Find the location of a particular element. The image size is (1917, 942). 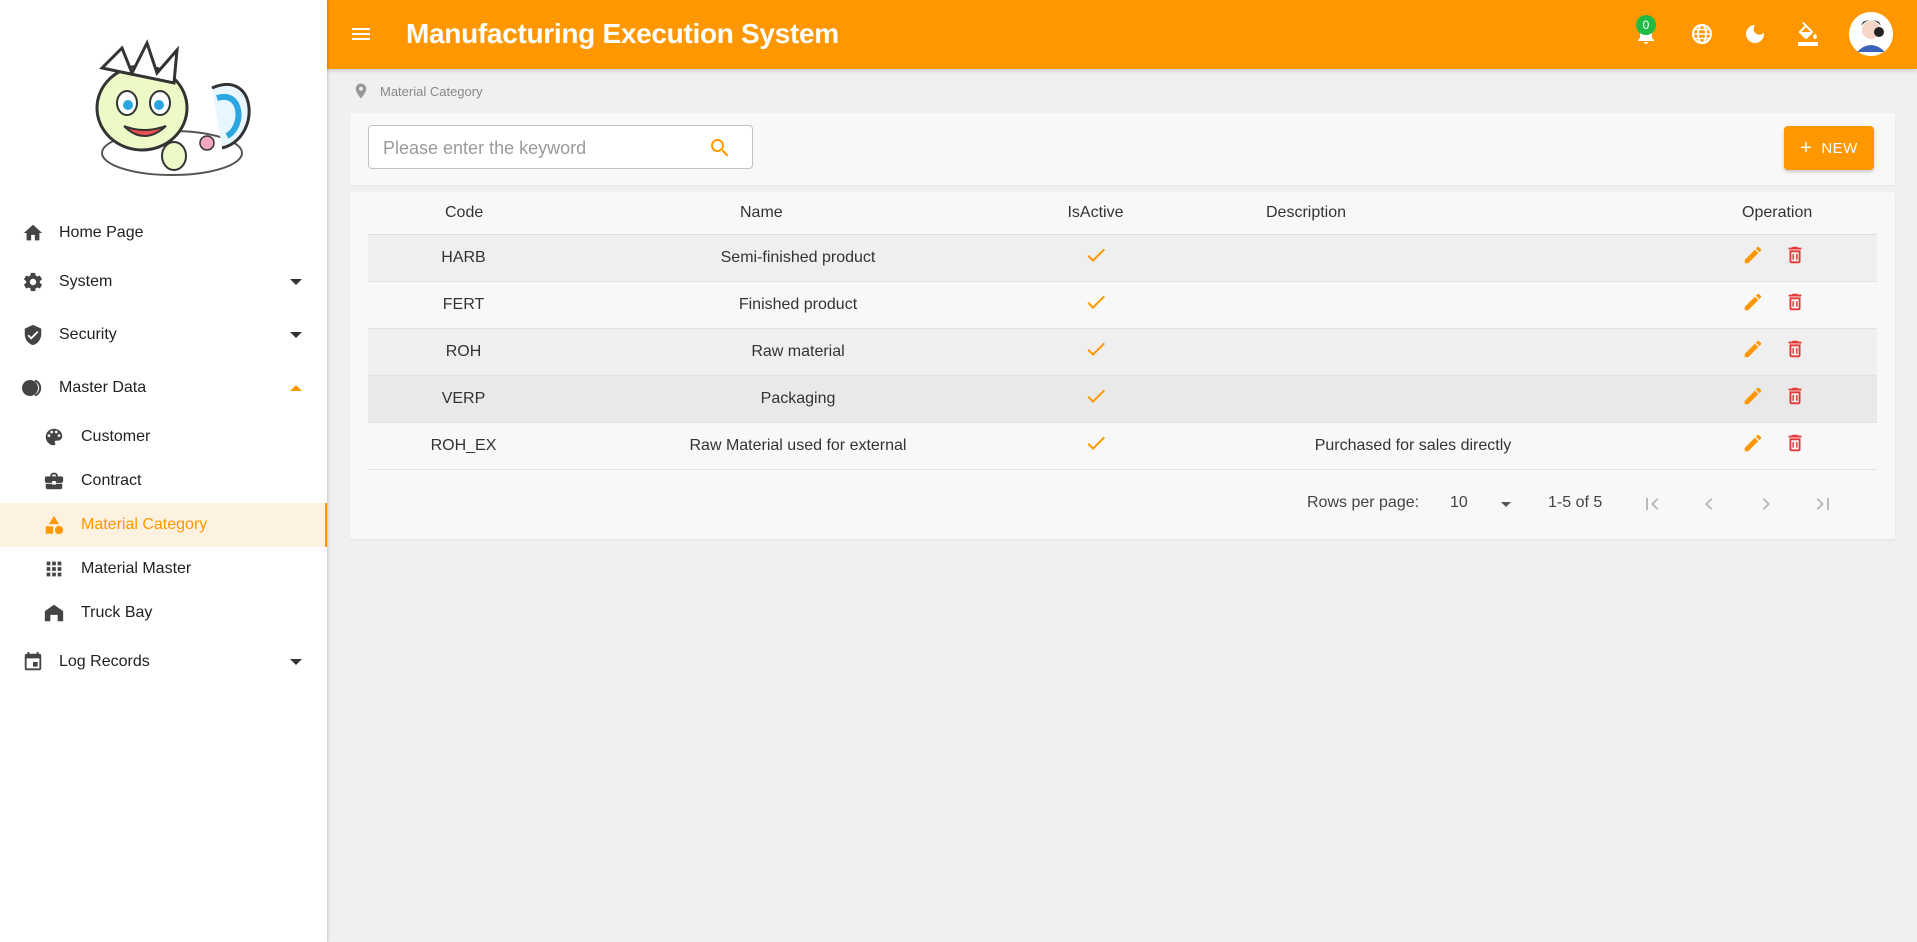

sidebar-item-label: Security is located at coordinates (88, 334).